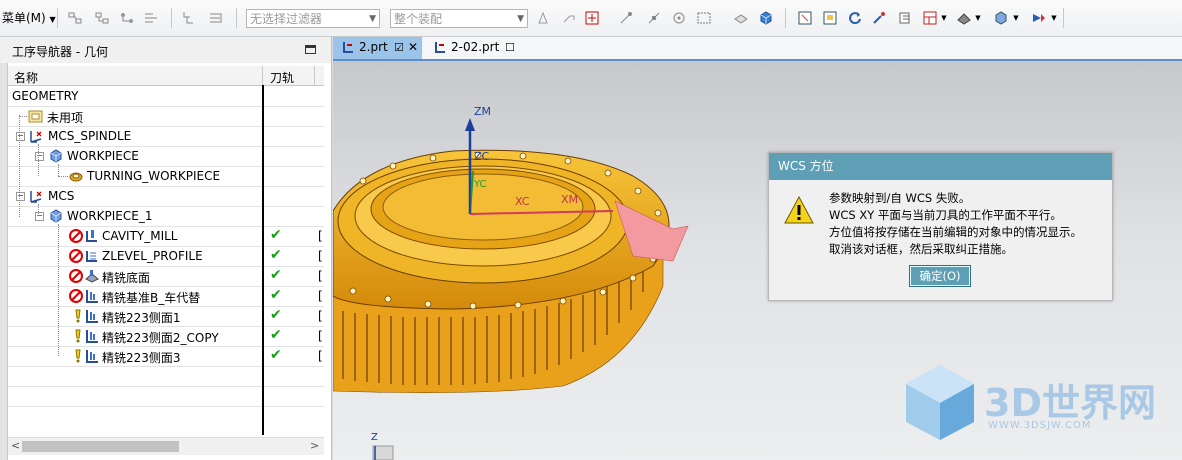 The width and height of the screenshot is (1182, 460). What do you see at coordinates (459, 18) in the screenshot?
I see `assembly-scope-combo: 整个装配 ▼` at bounding box center [459, 18].